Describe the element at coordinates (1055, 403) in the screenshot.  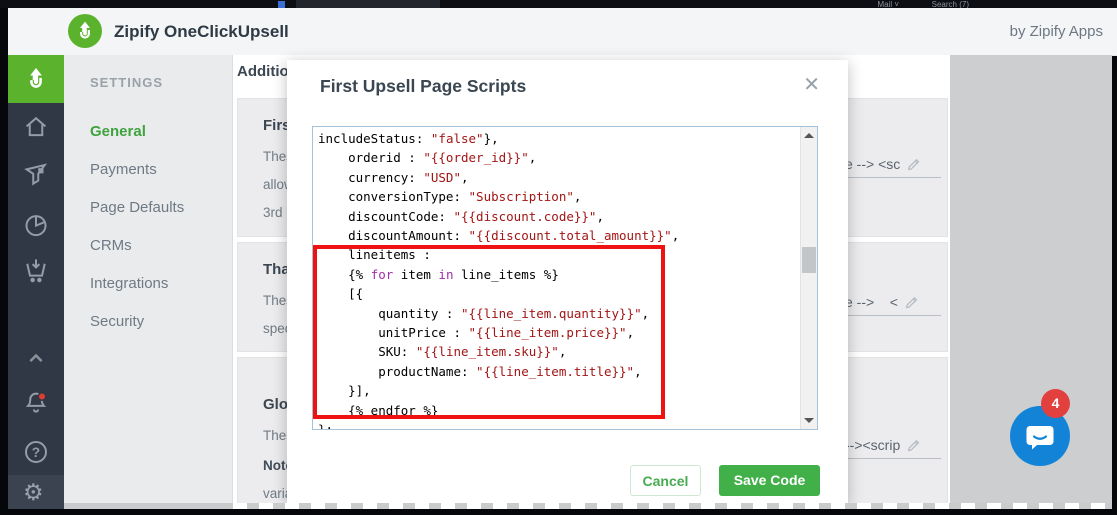
I see `chat-unread-badge: 4` at that location.